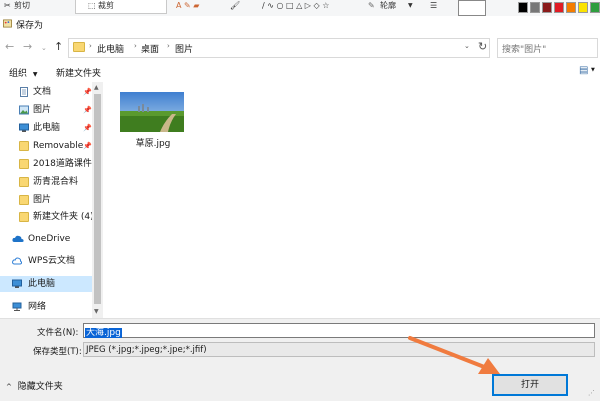  I want to click on sidebar-item-onedrive: OneDrive, so click(46, 239).